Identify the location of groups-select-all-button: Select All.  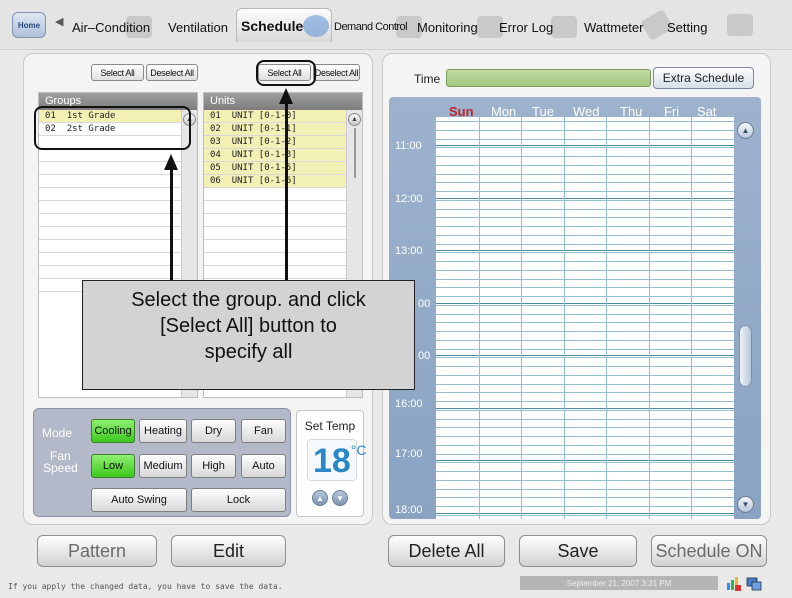
(117, 72).